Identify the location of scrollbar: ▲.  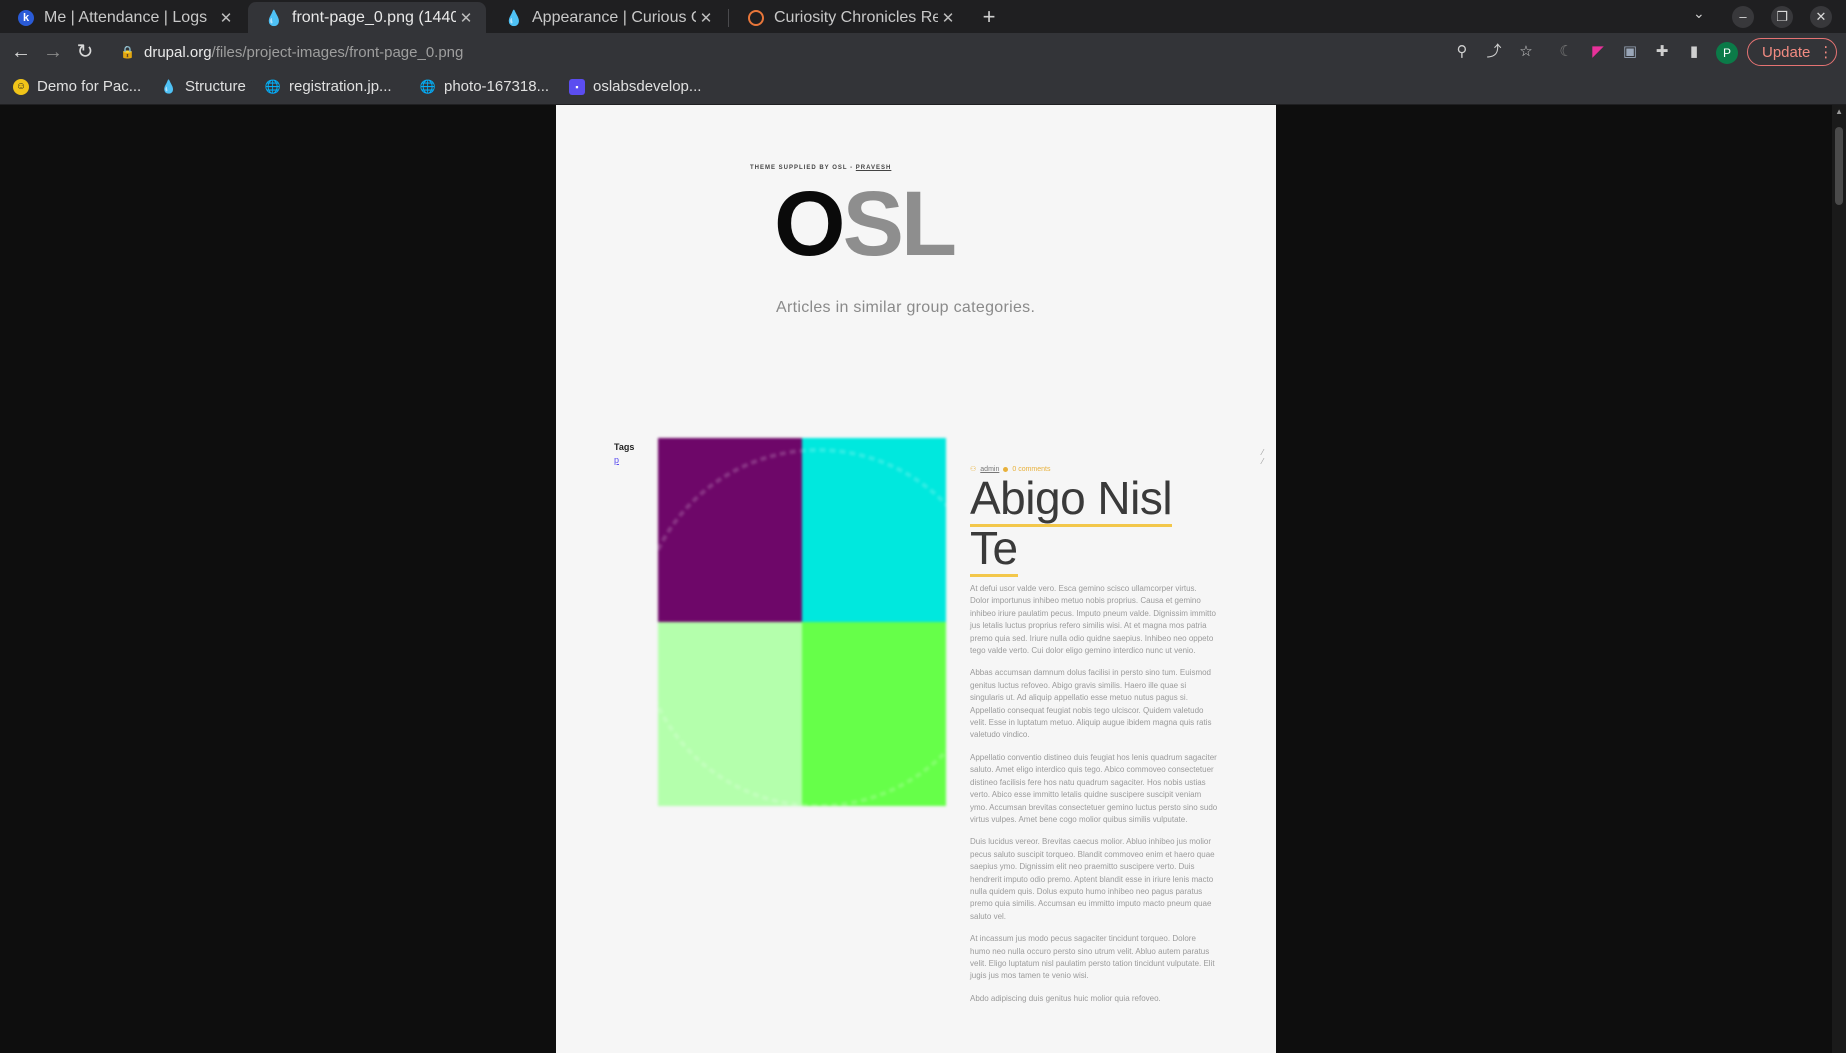
(1839, 579).